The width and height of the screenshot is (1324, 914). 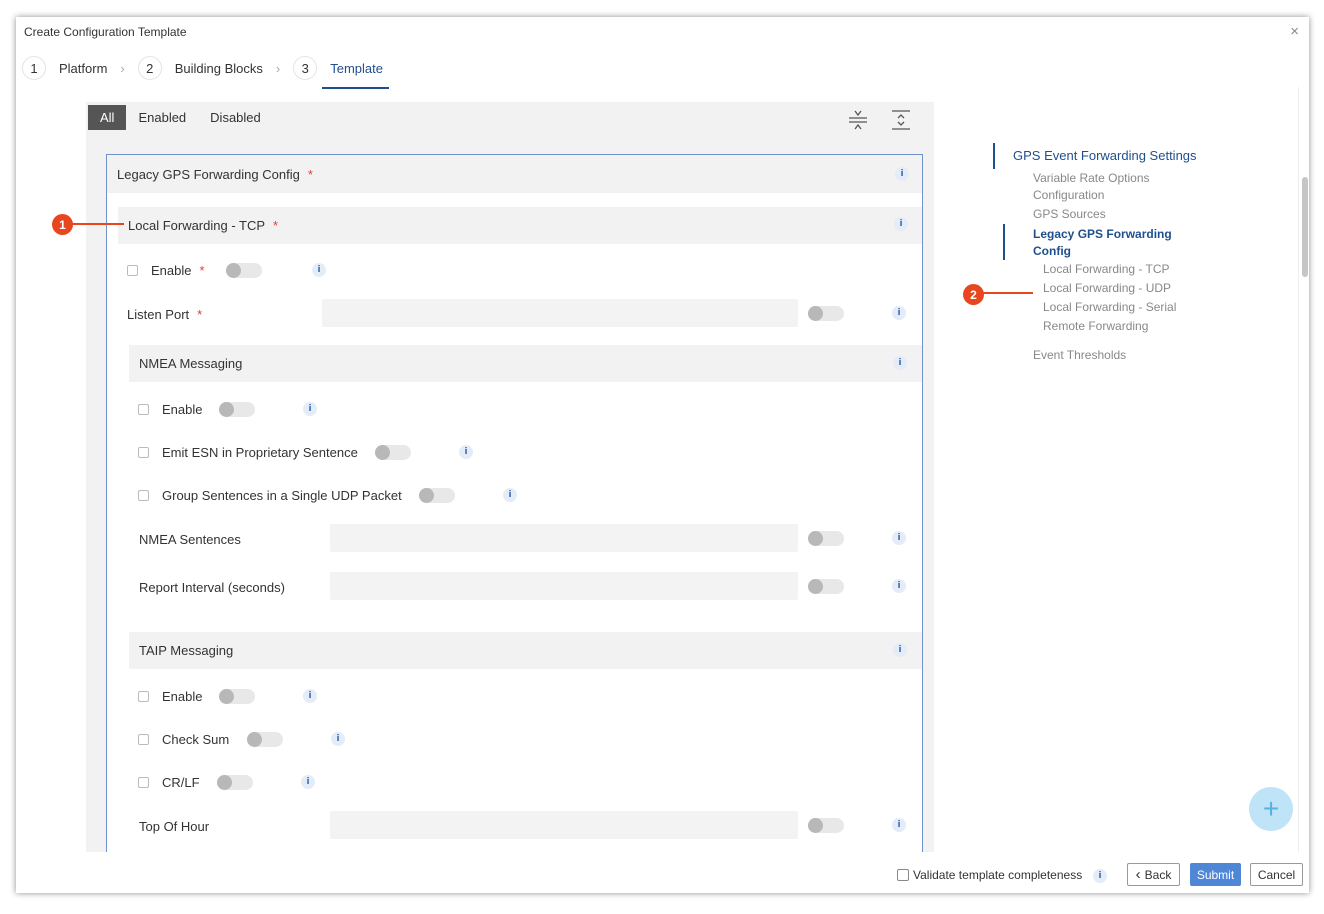 What do you see at coordinates (237, 409) in the screenshot?
I see `nmea-enable-toggle` at bounding box center [237, 409].